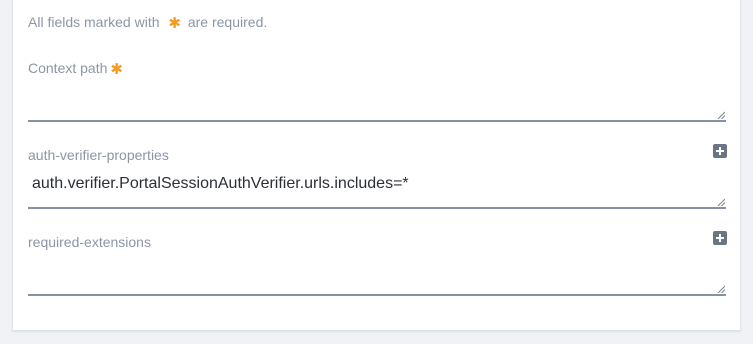 The width and height of the screenshot is (753, 344). I want to click on required-fields-note: All fields marked with ✱ are required., so click(147, 23).